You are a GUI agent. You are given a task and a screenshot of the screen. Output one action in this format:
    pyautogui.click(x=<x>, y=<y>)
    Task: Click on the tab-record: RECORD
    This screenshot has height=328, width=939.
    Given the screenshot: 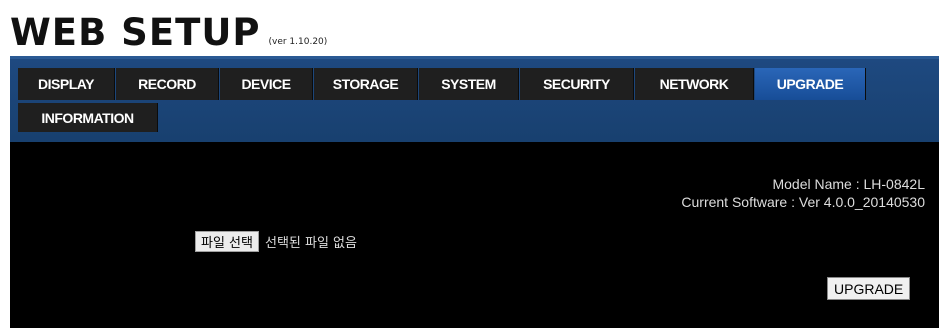 What is the action you would take?
    pyautogui.click(x=167, y=84)
    